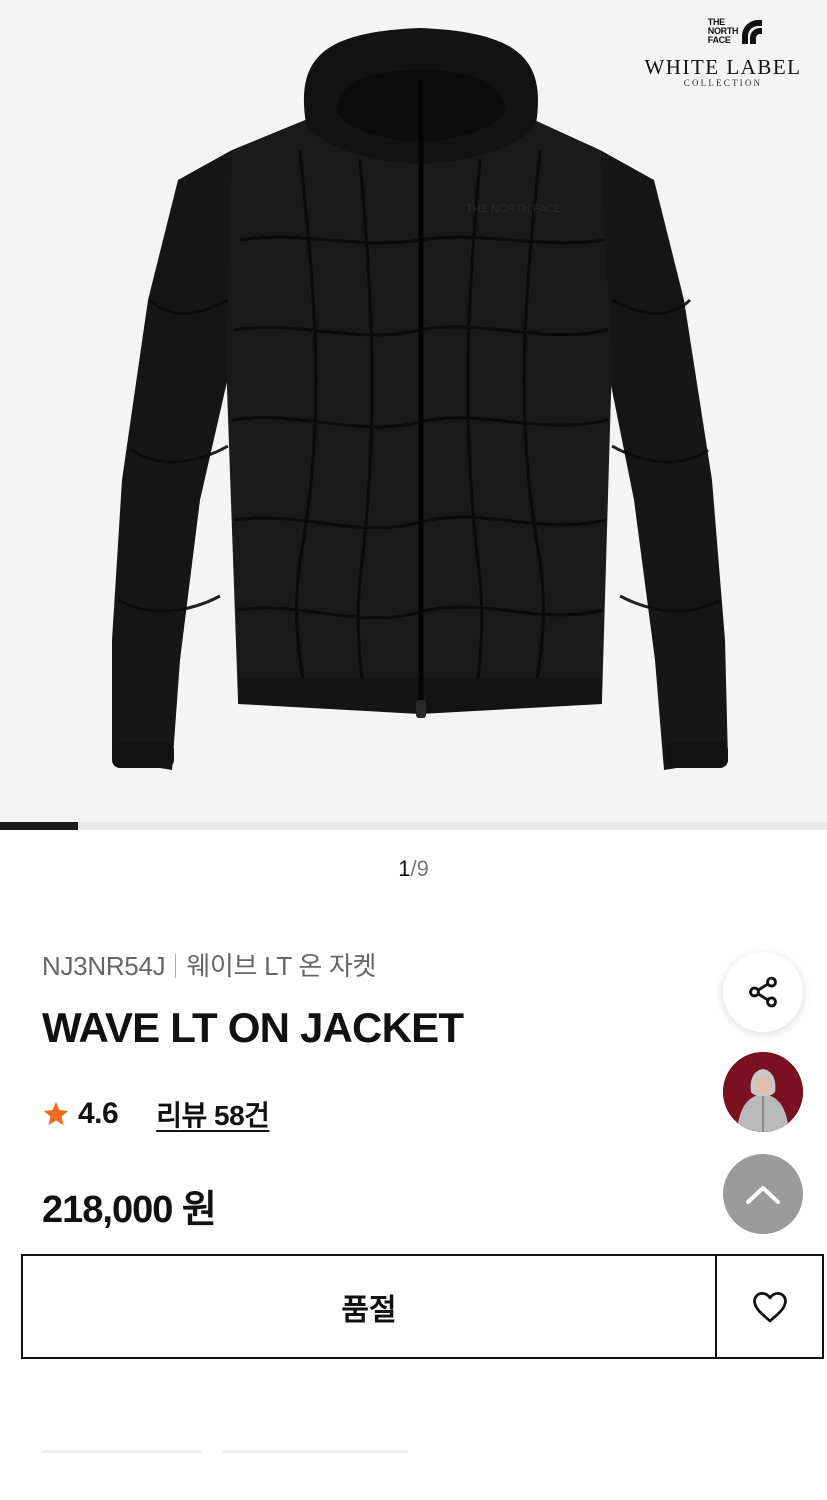 The image size is (827, 1500). I want to click on rating-score: 4.6, so click(98, 1113).